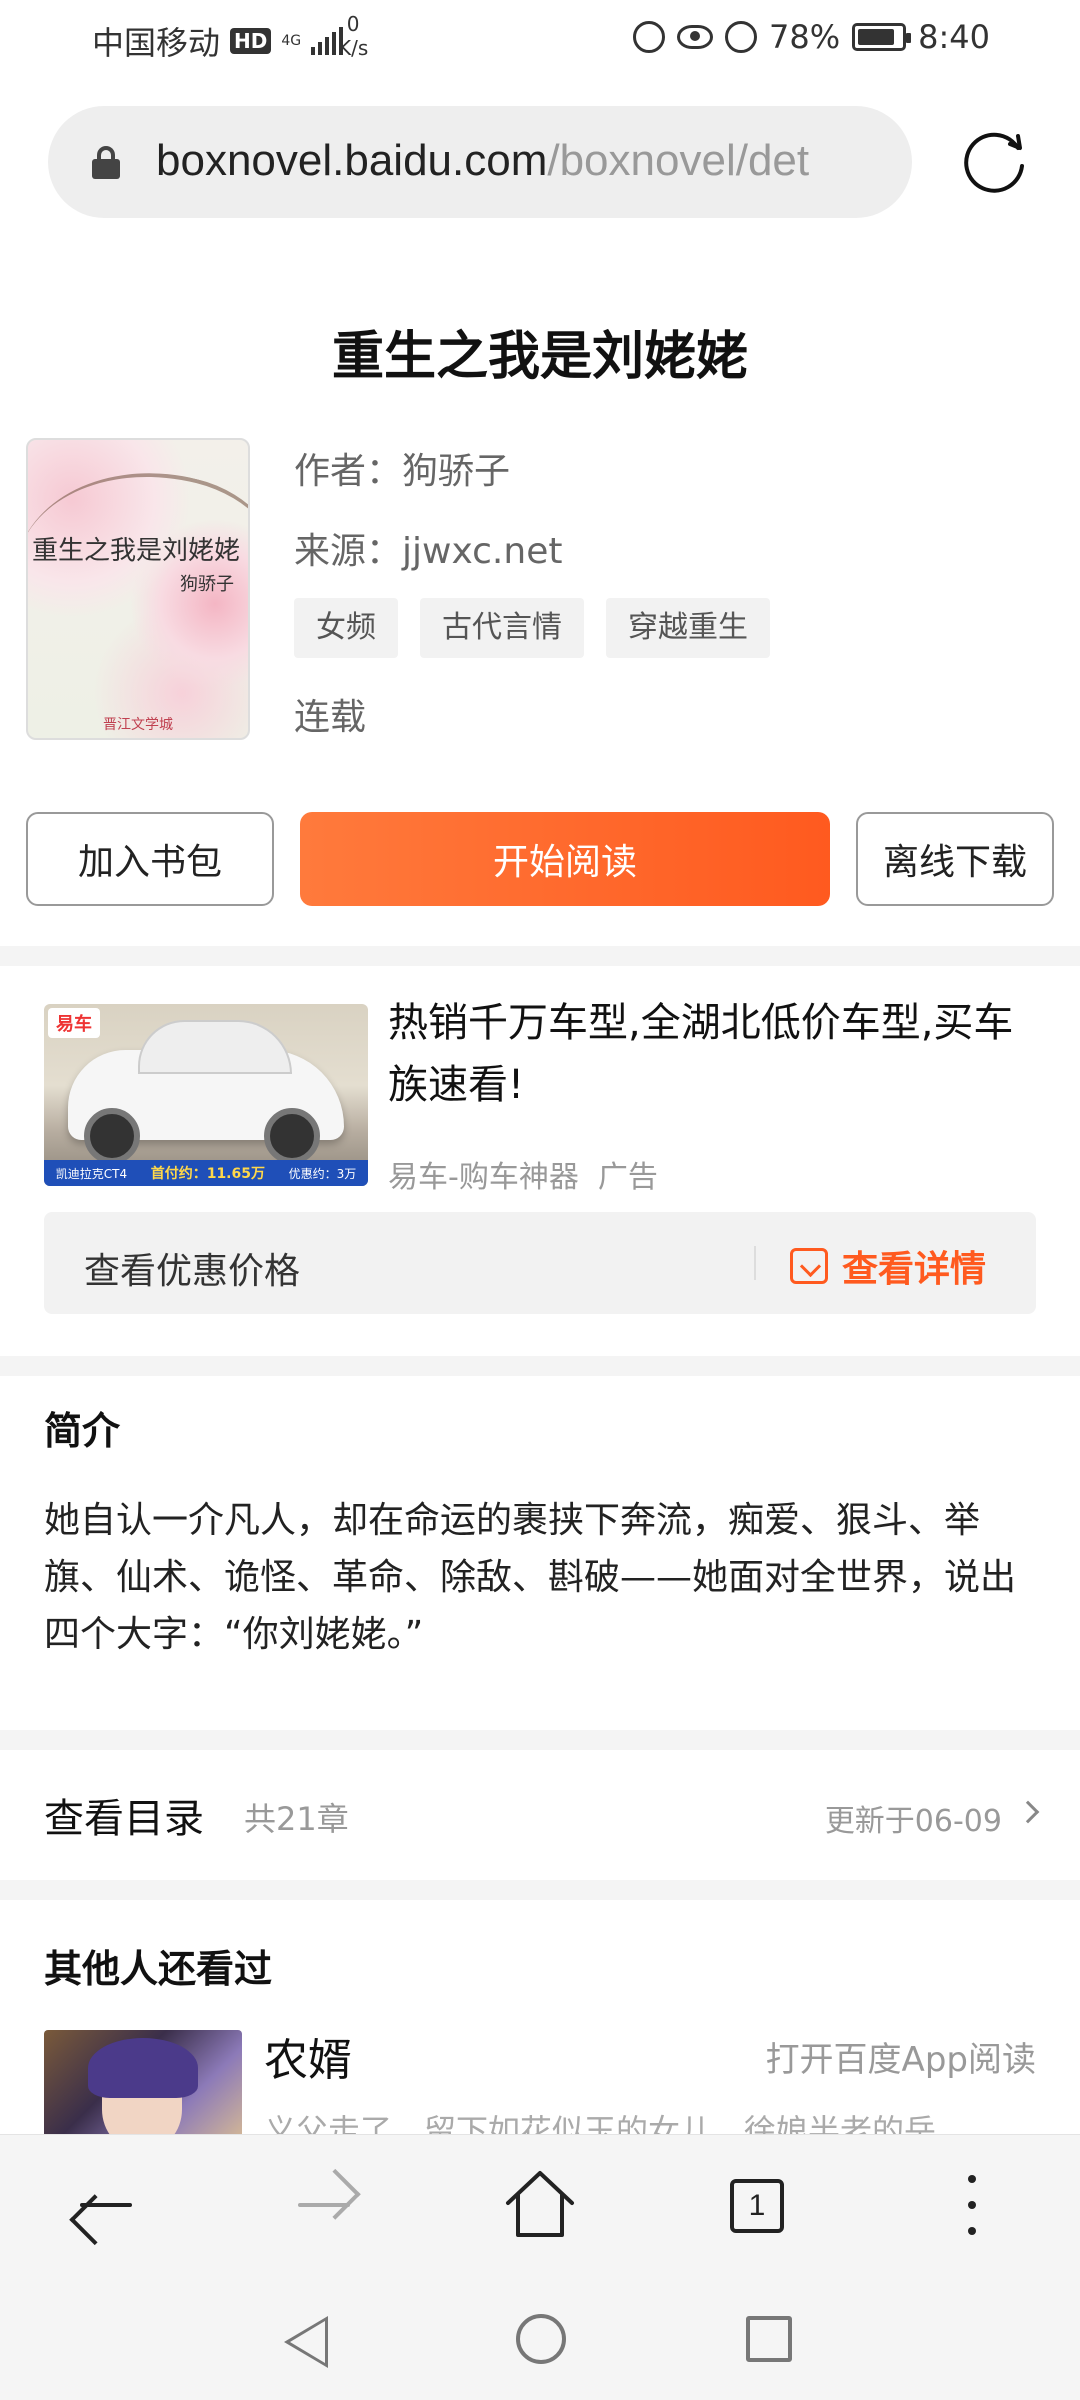 The width and height of the screenshot is (1080, 2400). What do you see at coordinates (565, 859) in the screenshot?
I see `start-reading-button: 开始阅读` at bounding box center [565, 859].